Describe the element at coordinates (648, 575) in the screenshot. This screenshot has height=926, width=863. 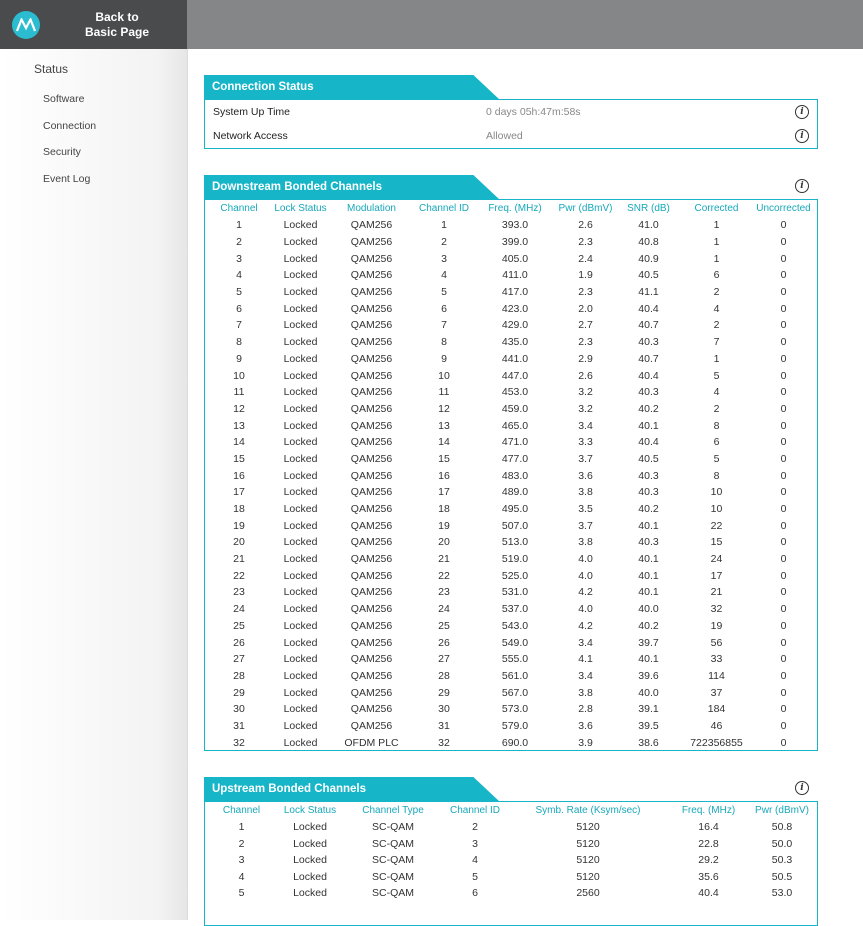
I see `table-cell: 40.1` at that location.